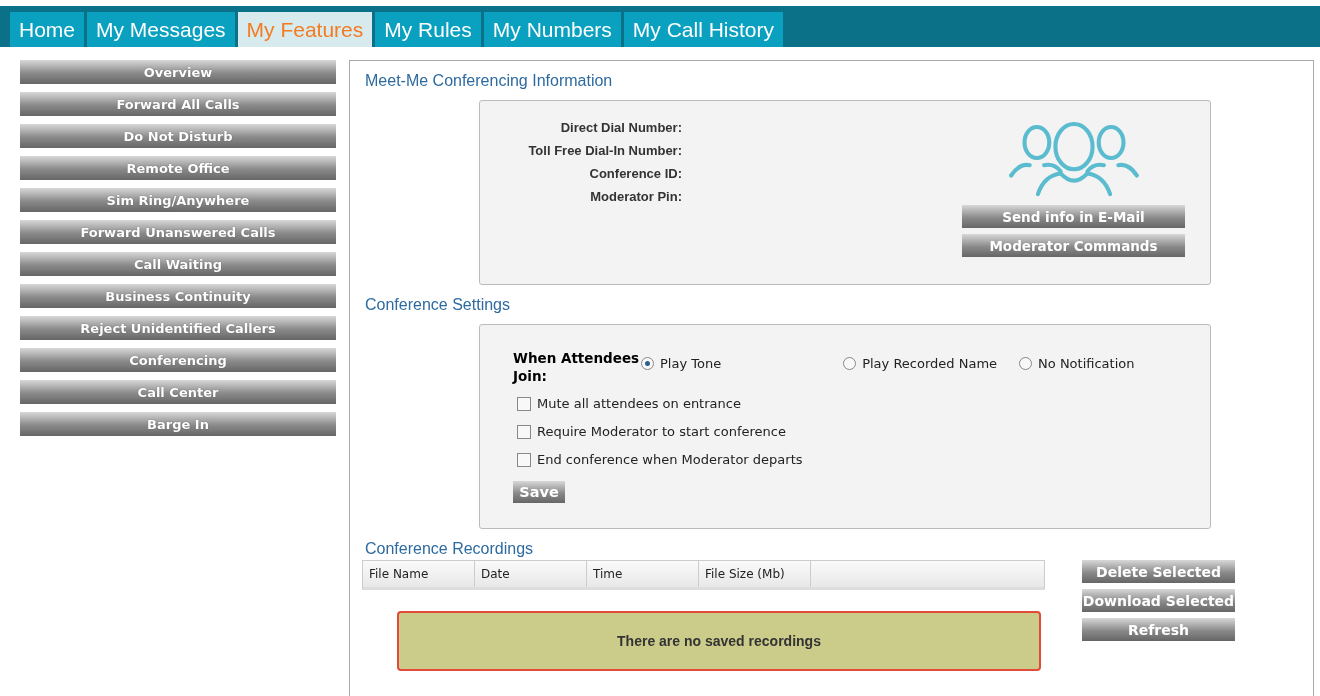 This screenshot has height=696, width=1320. What do you see at coordinates (428, 29) in the screenshot?
I see `nav-tab: My Rules` at bounding box center [428, 29].